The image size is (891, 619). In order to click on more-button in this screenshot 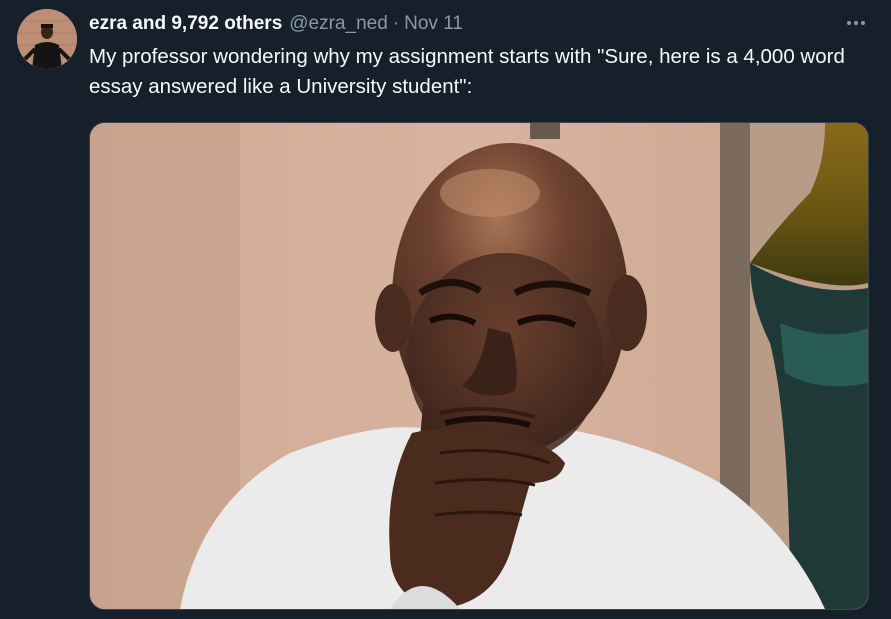, I will do `click(856, 23)`.